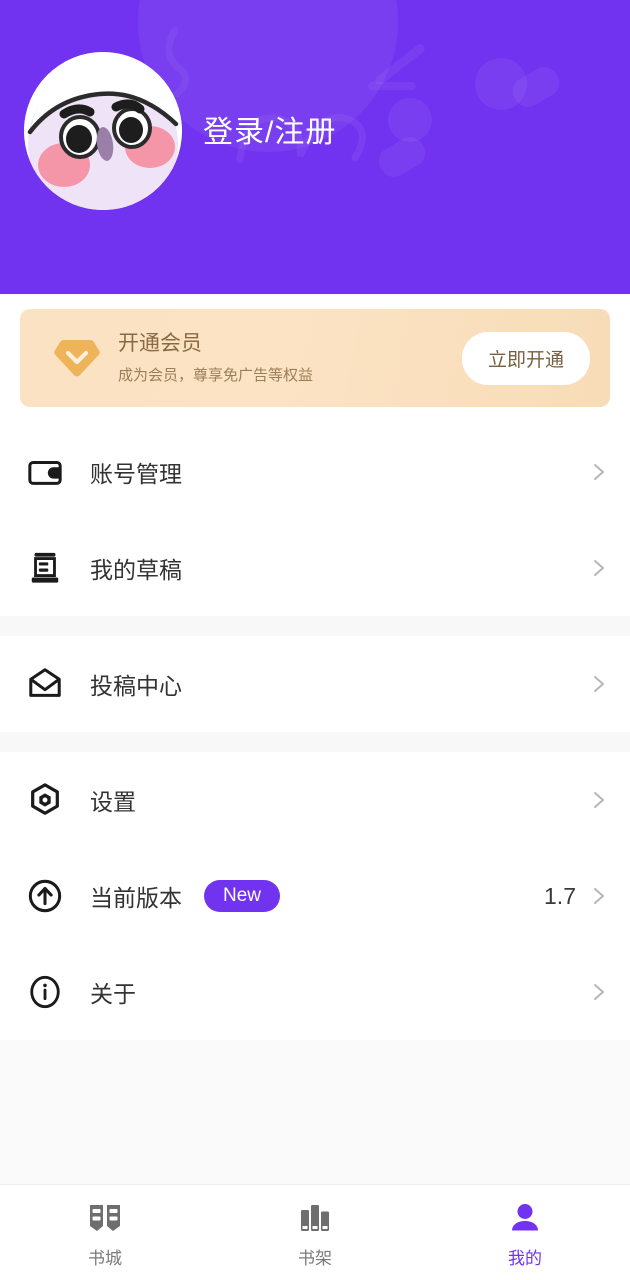 Image resolution: width=630 pixels, height=1280 pixels. What do you see at coordinates (113, 994) in the screenshot?
I see `menu-item-label: 关于` at bounding box center [113, 994].